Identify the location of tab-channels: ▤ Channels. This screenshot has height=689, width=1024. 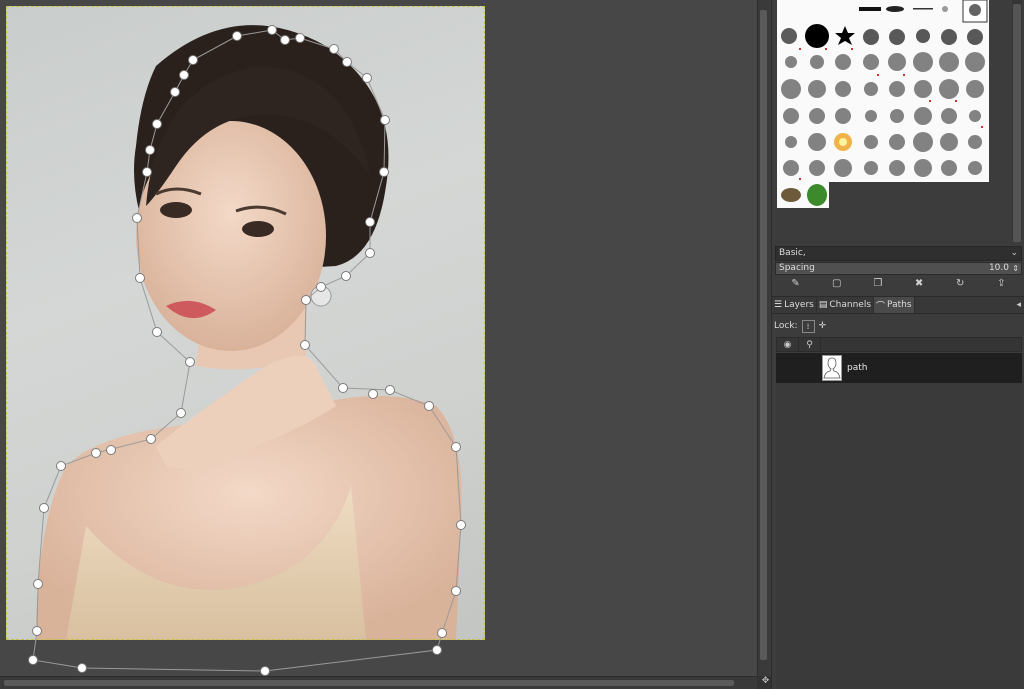
(846, 305).